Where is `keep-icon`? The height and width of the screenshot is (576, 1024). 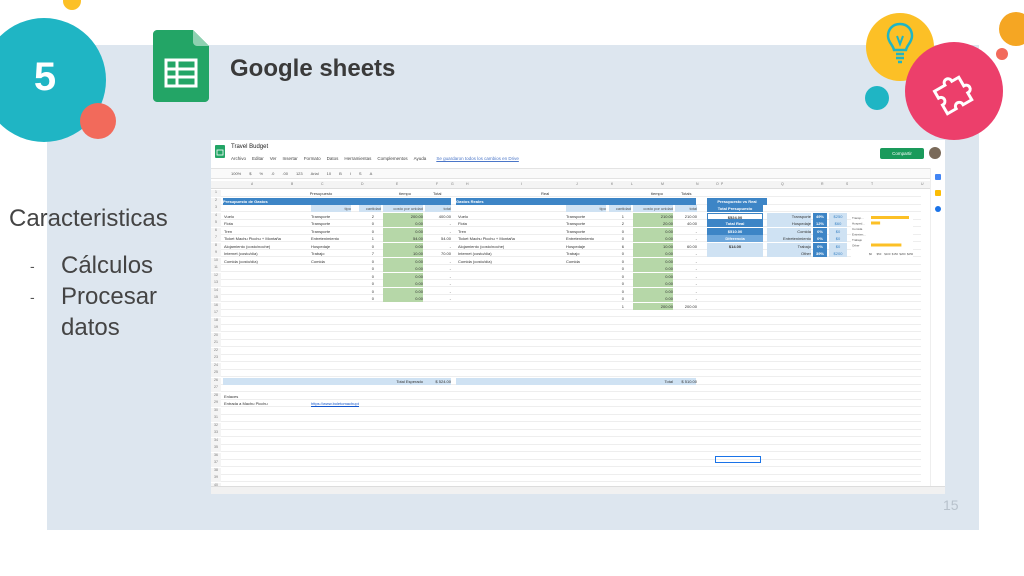 keep-icon is located at coordinates (938, 193).